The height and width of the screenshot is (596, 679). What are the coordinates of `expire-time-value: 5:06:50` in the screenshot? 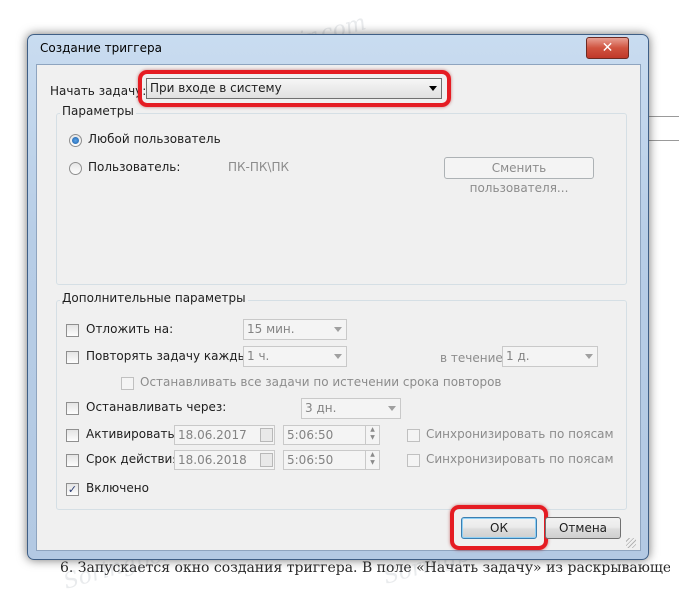 It's located at (310, 460).